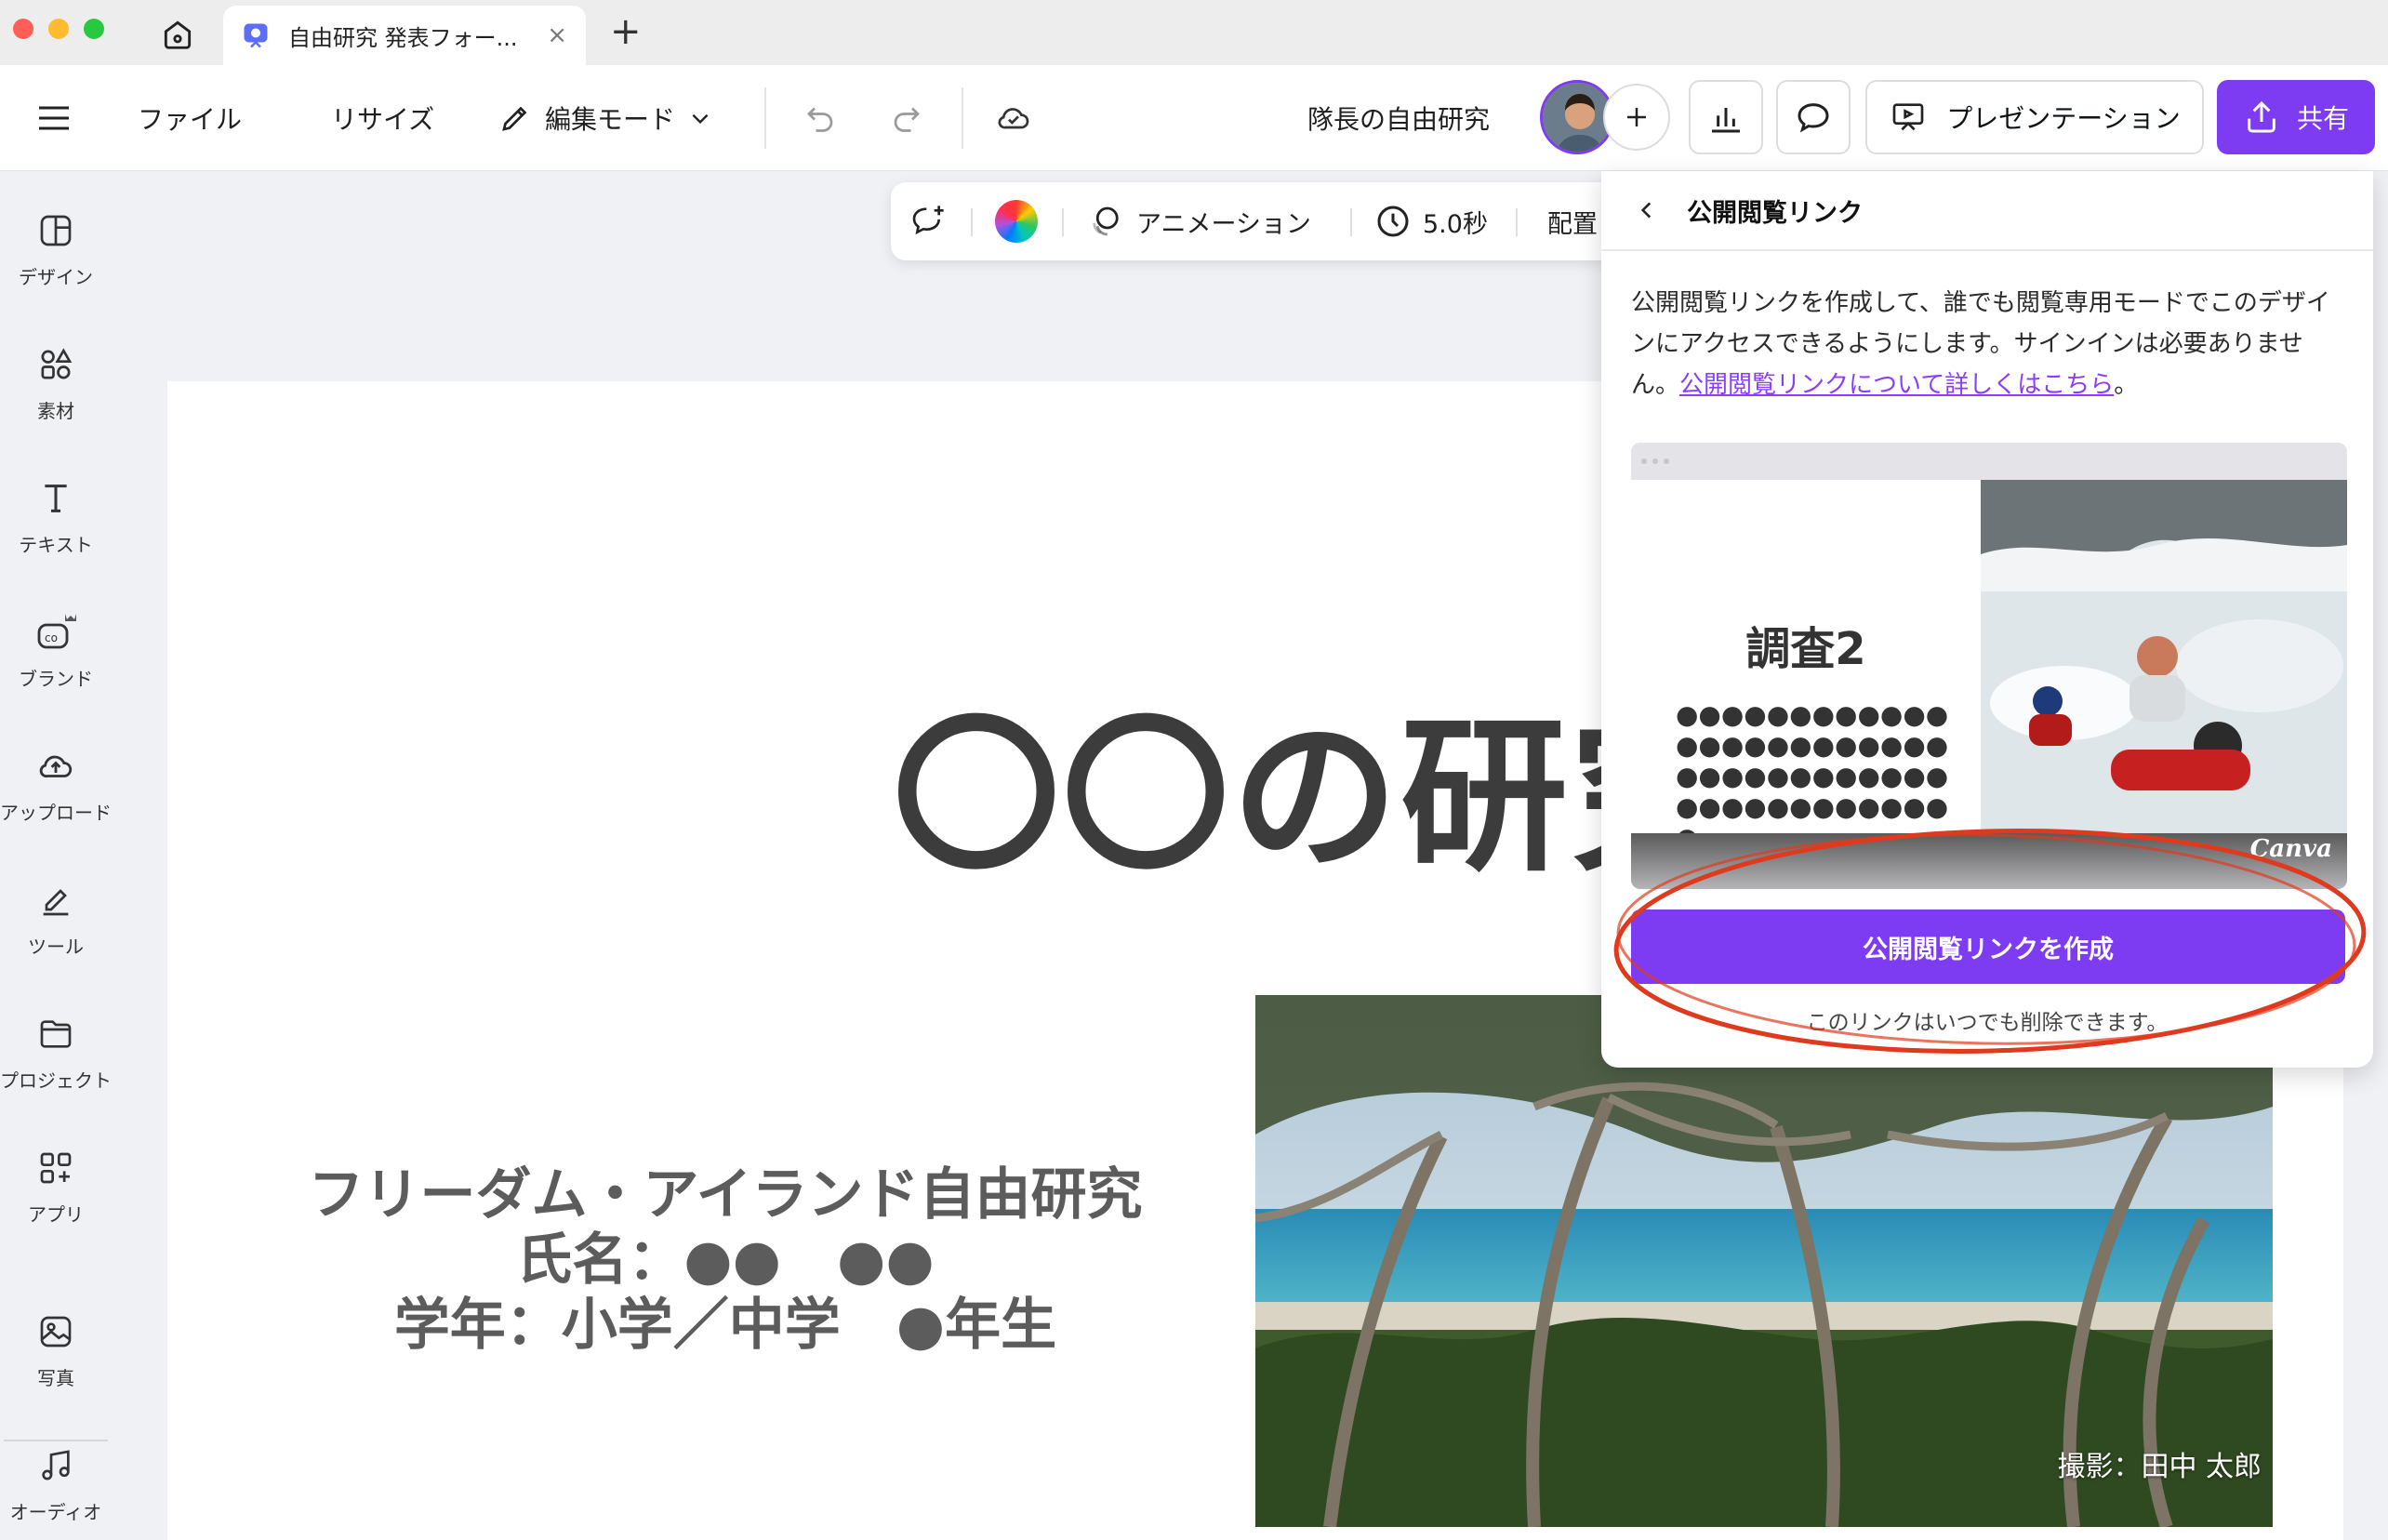 Image resolution: width=2388 pixels, height=1540 pixels. What do you see at coordinates (1106, 221) in the screenshot?
I see `animation-icon` at bounding box center [1106, 221].